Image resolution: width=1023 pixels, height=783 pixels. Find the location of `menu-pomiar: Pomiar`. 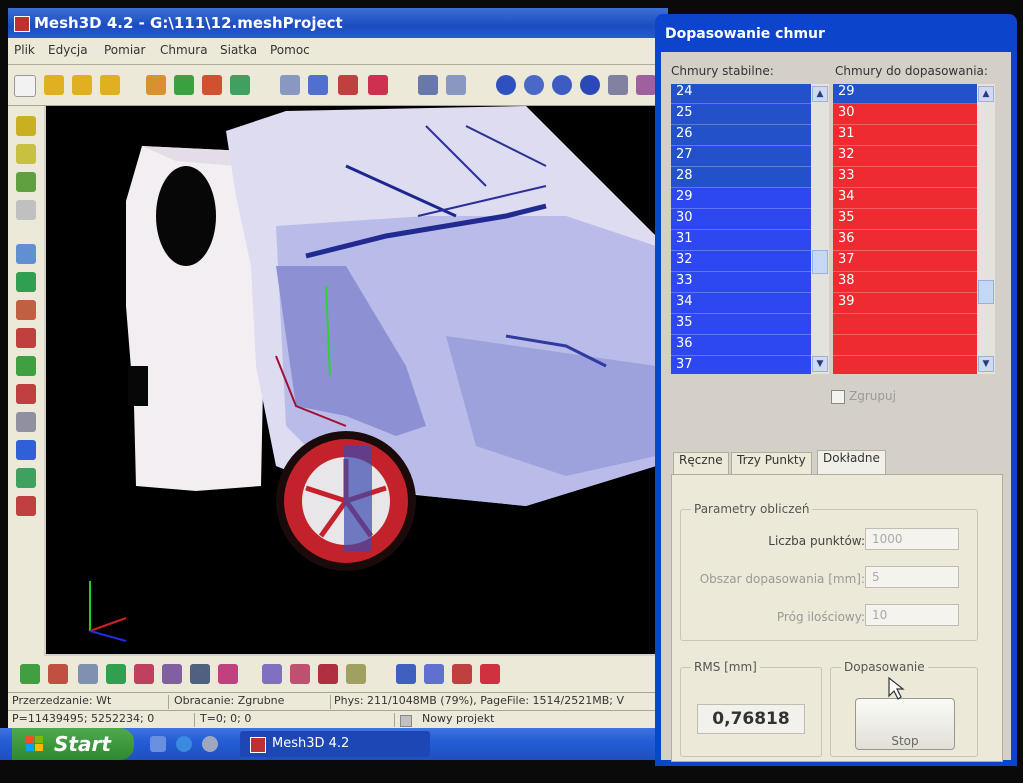

menu-pomiar: Pomiar is located at coordinates (124, 50).